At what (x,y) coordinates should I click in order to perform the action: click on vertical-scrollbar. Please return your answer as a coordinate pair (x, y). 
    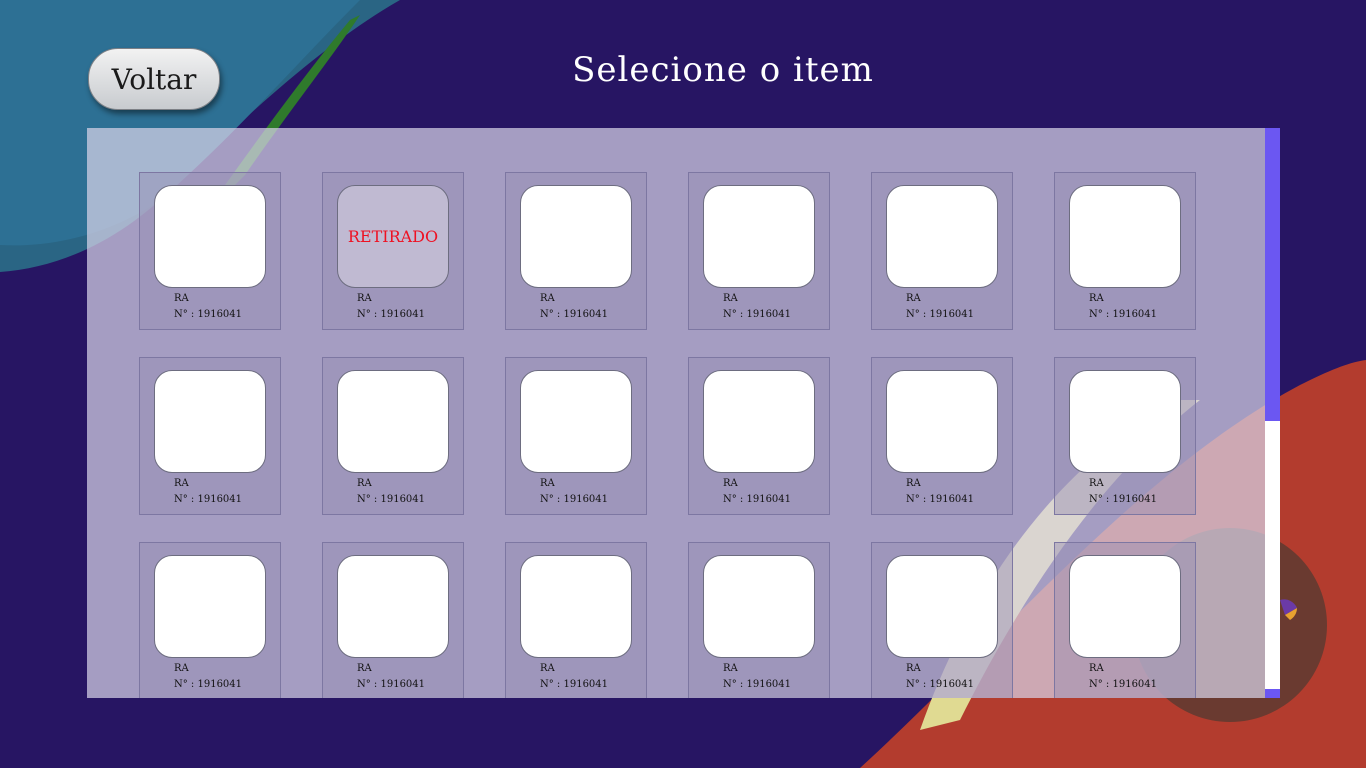
    Looking at the image, I should click on (1272, 413).